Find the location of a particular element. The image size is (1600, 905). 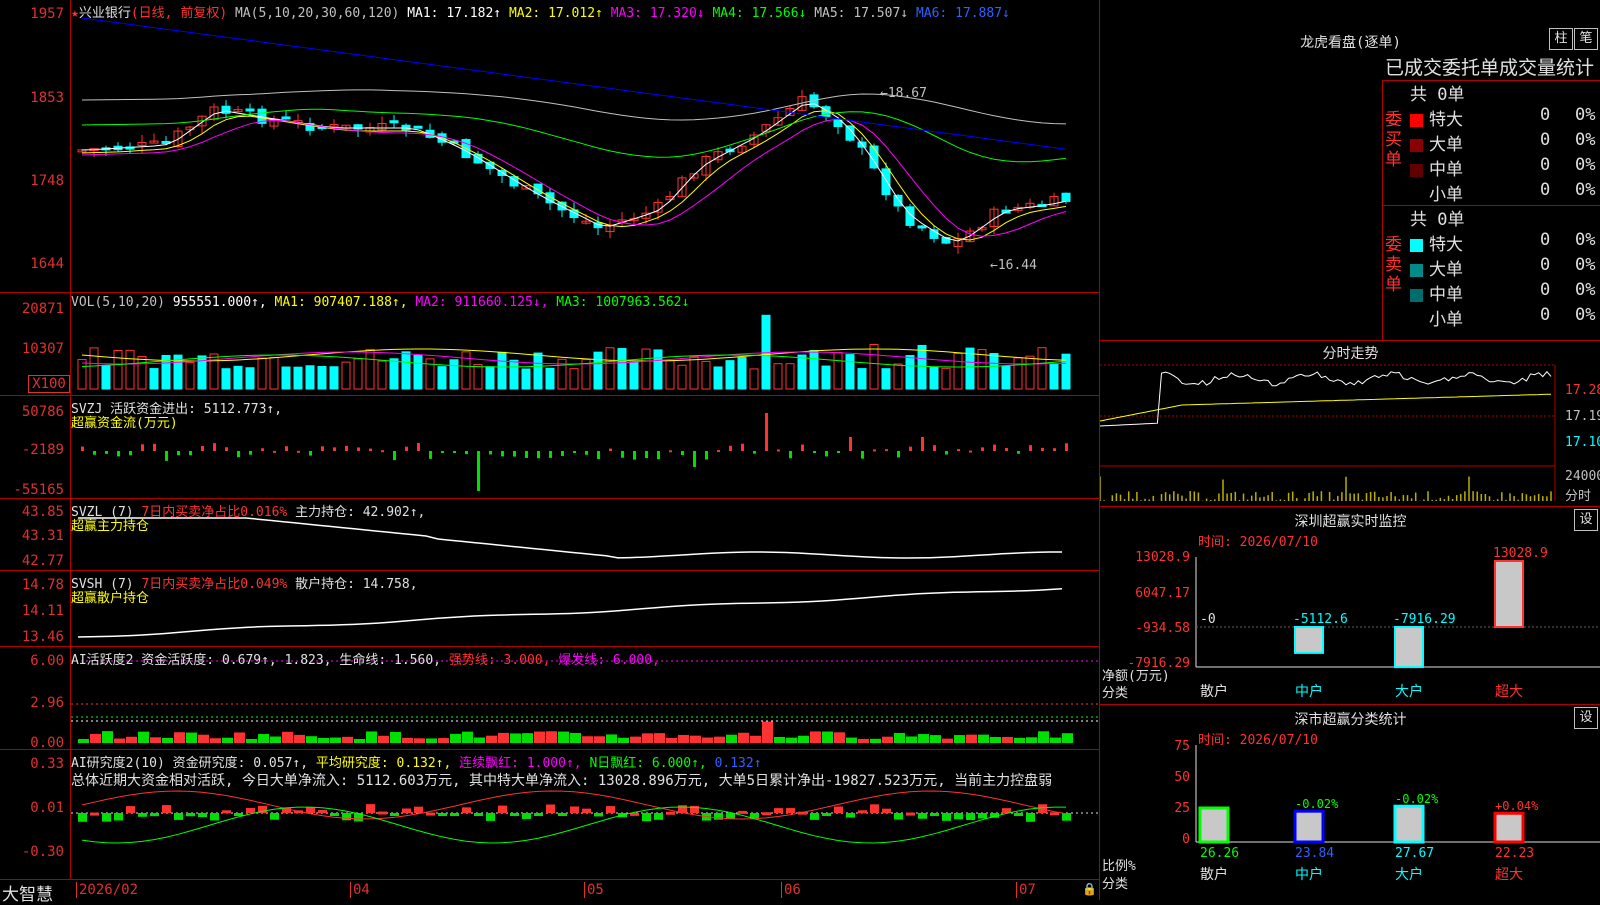

adjust-mode: (日线, 前复权) is located at coordinates (179, 13).